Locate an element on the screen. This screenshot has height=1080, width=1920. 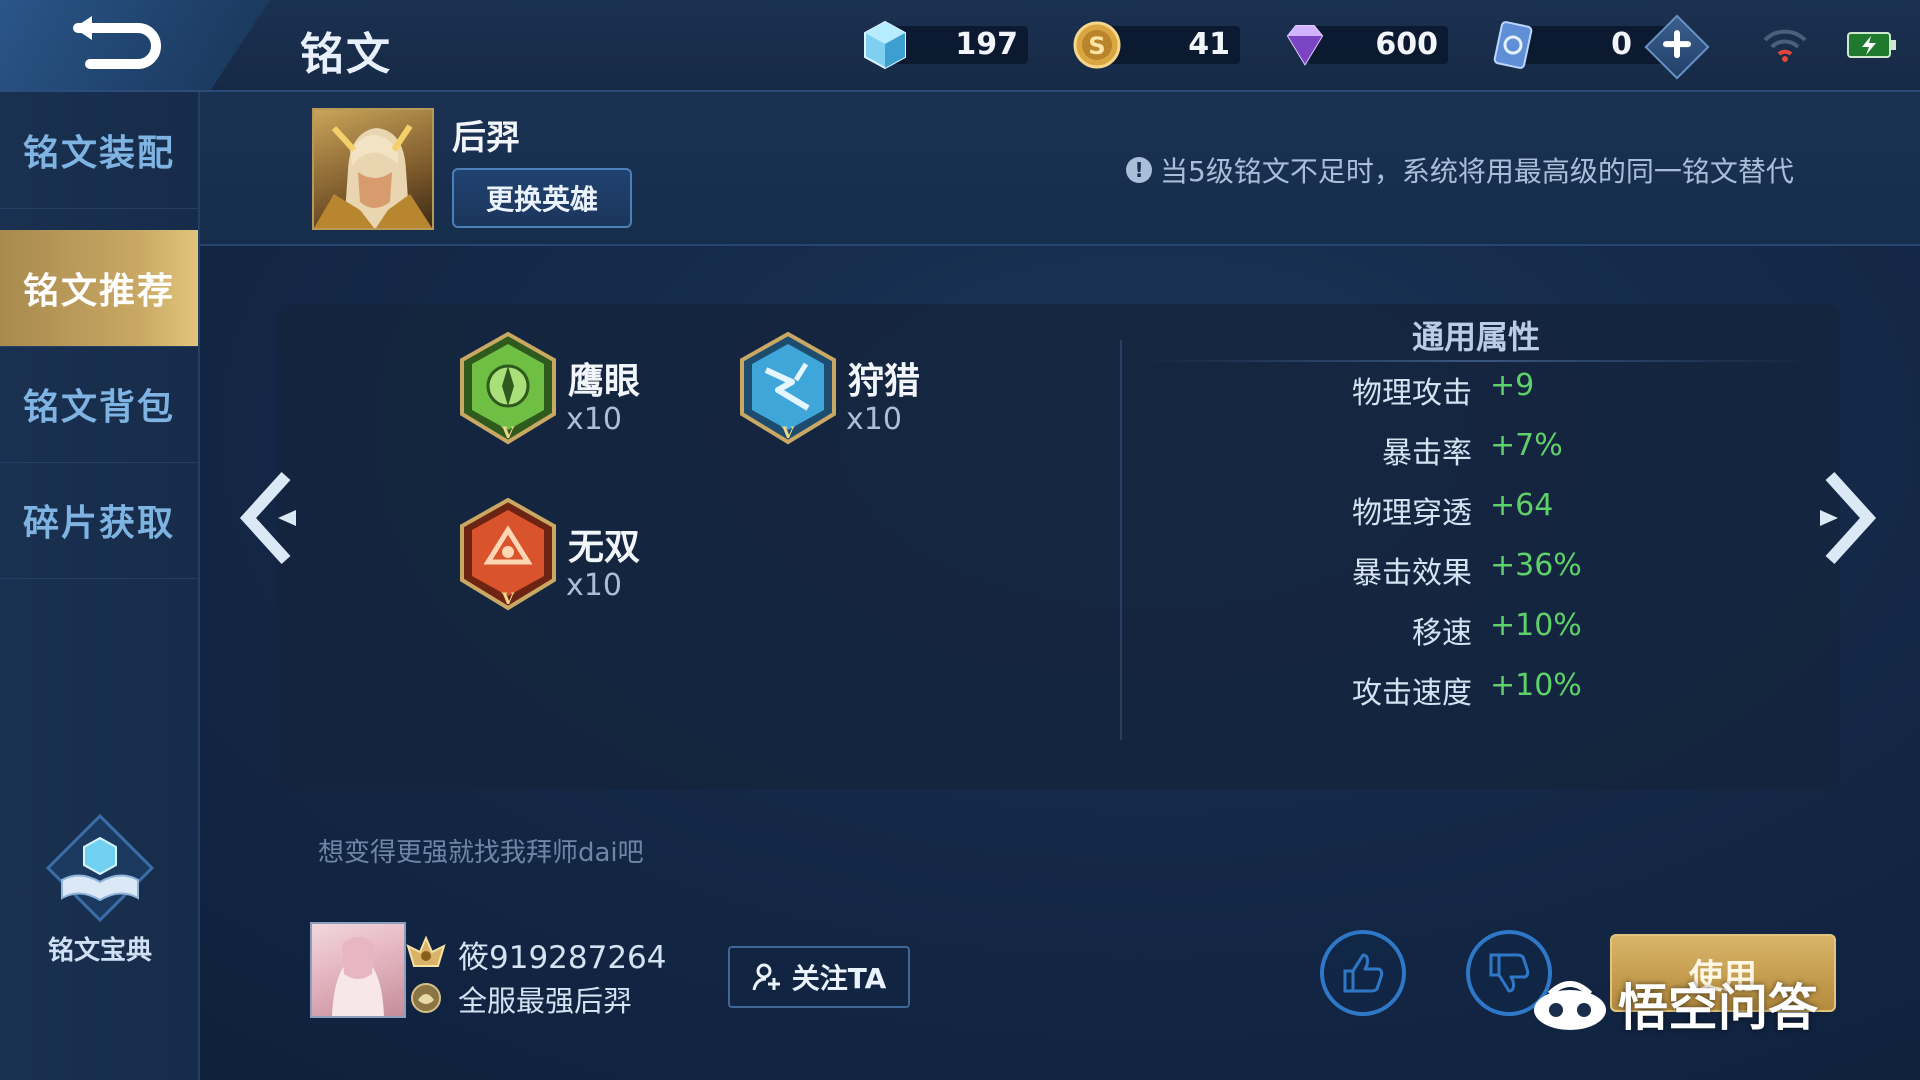
attribute-name: 物理攻击 is located at coordinates (1412, 393).